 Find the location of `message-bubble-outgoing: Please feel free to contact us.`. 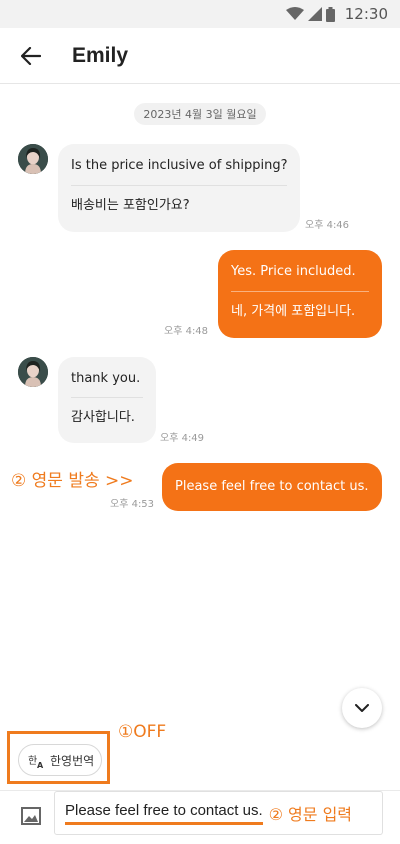

message-bubble-outgoing: Please feel free to contact us. is located at coordinates (272, 487).